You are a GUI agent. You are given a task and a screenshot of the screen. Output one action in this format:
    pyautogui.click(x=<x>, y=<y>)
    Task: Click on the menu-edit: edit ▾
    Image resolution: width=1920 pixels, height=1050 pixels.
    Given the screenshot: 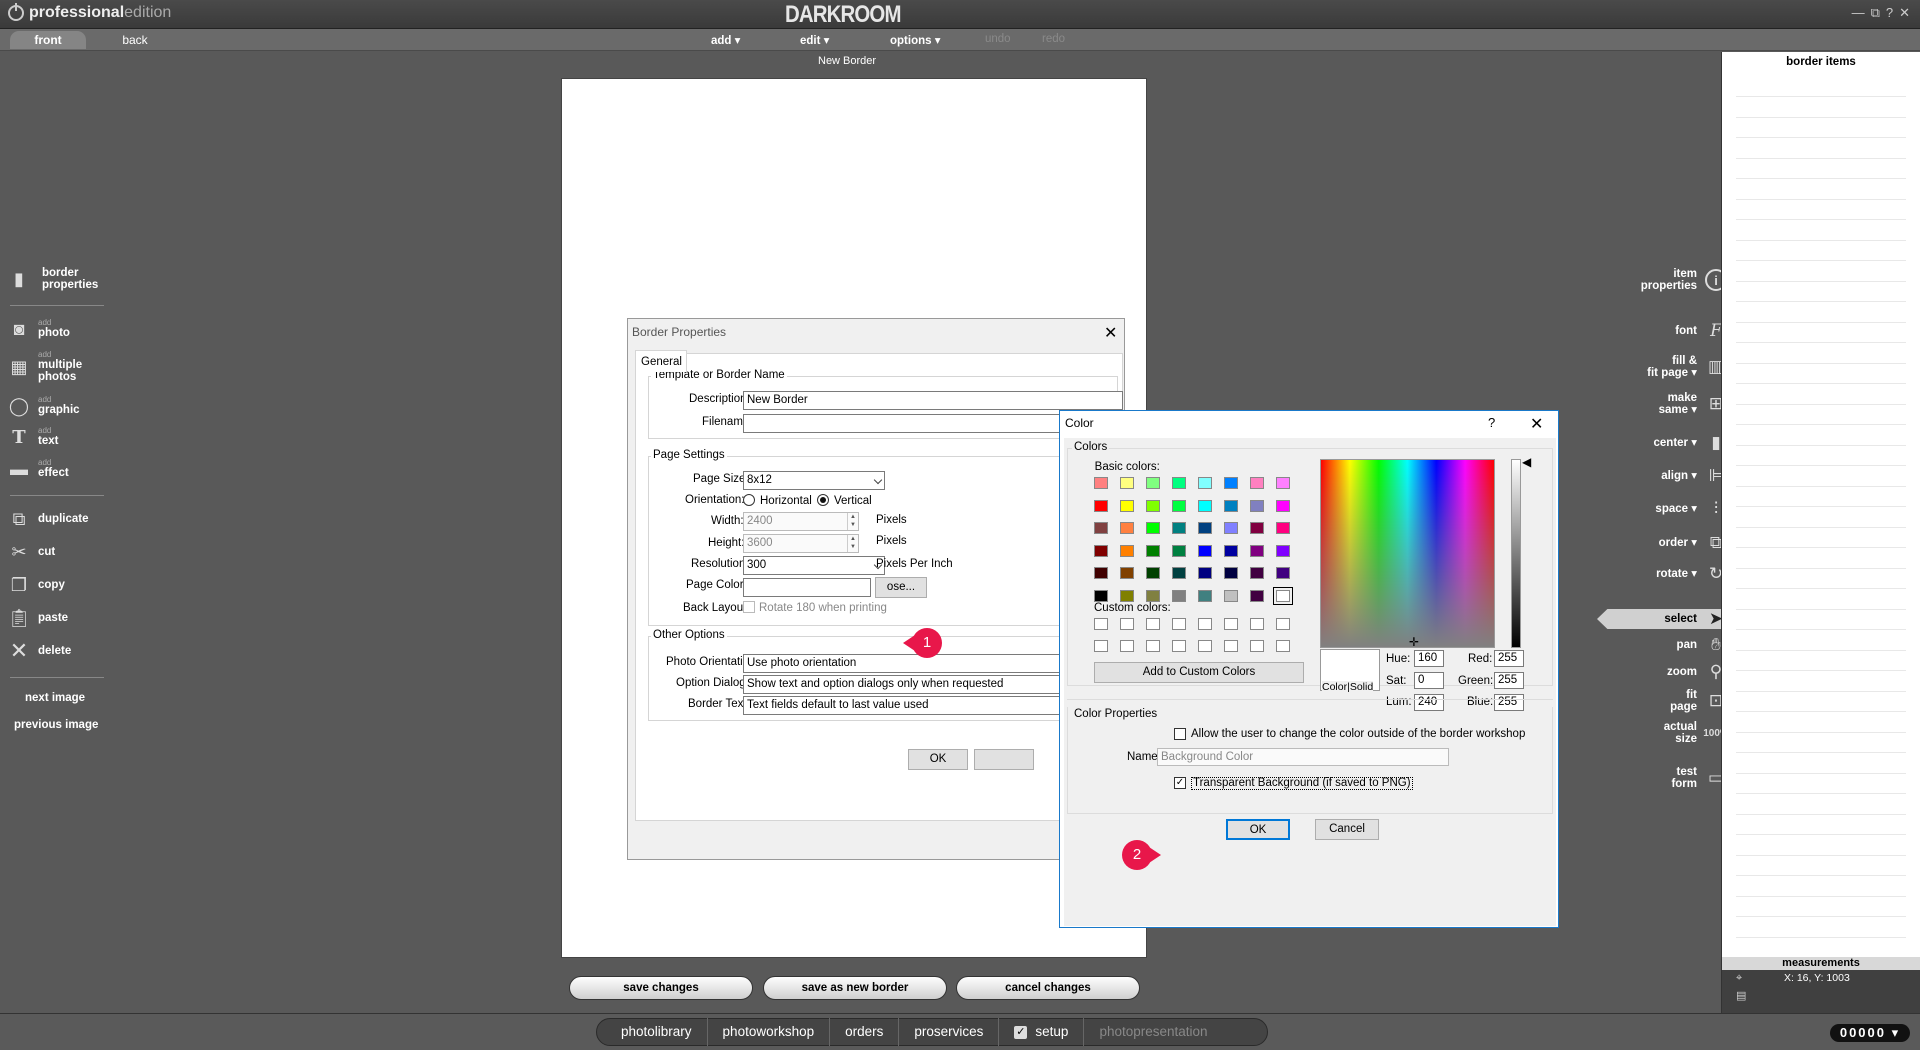 What is the action you would take?
    pyautogui.click(x=814, y=40)
    